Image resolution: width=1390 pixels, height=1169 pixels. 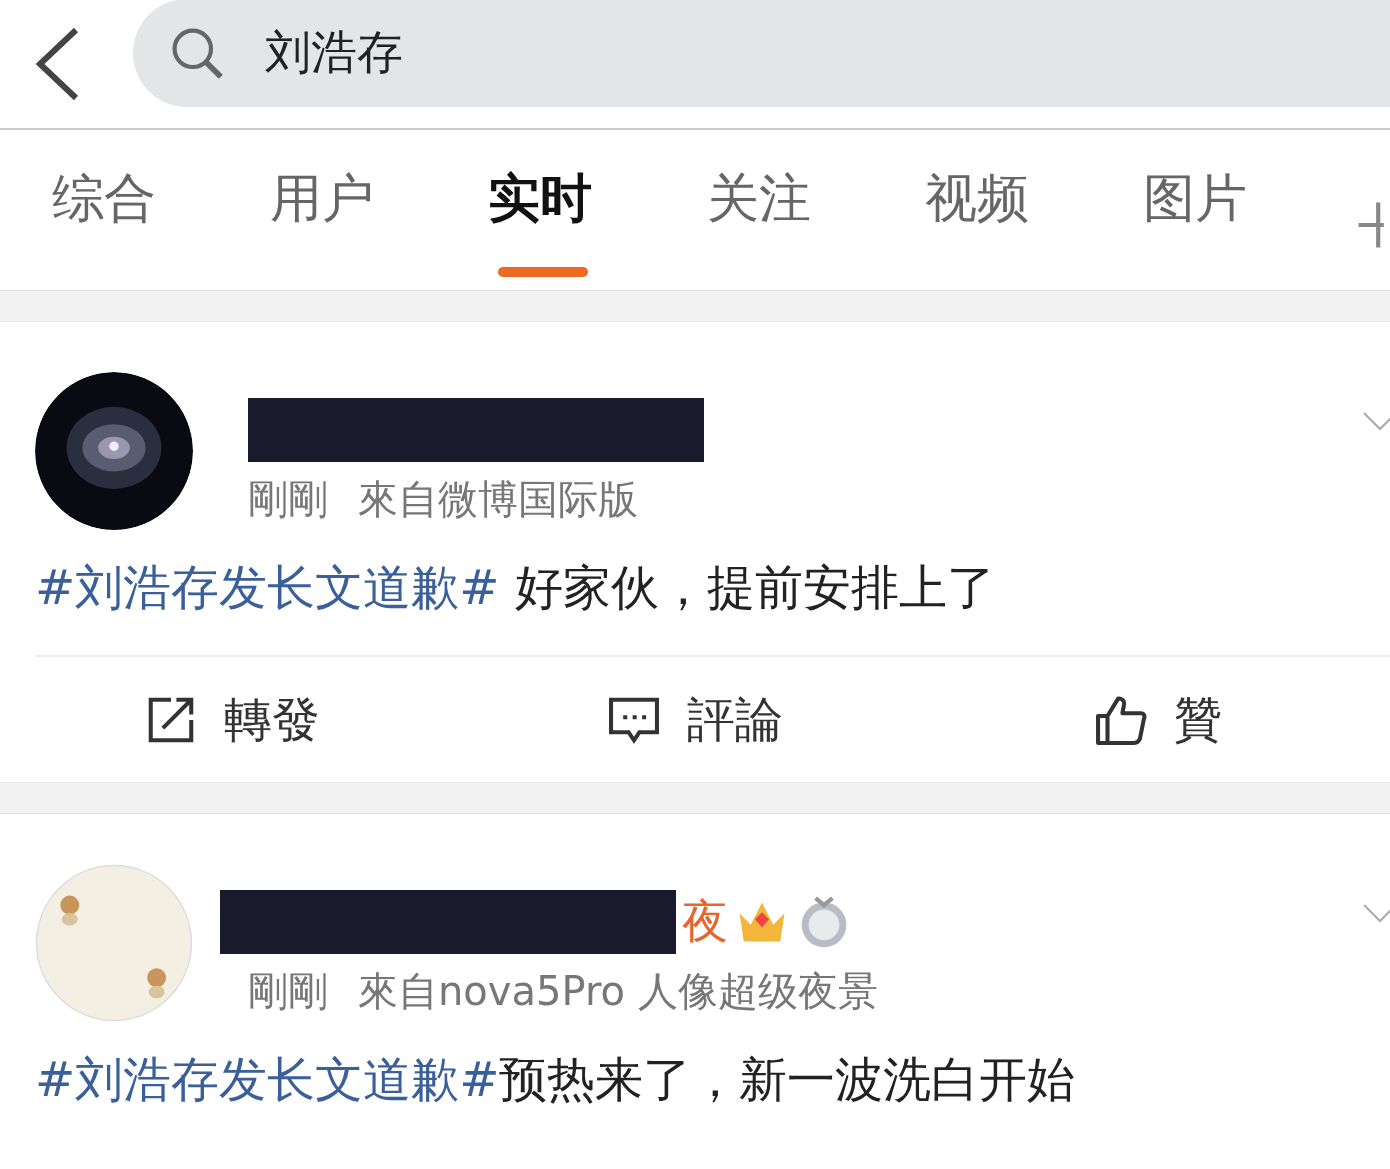 What do you see at coordinates (815, 225) in the screenshot?
I see `tab: 关注` at bounding box center [815, 225].